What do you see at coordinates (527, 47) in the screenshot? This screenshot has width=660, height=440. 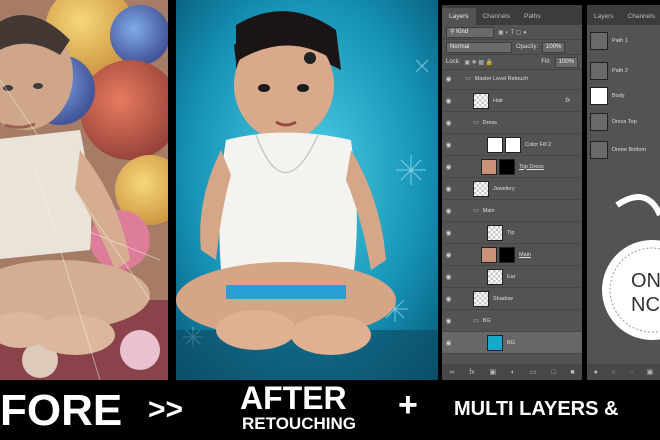 I see `opacity-label: Opacity:` at bounding box center [527, 47].